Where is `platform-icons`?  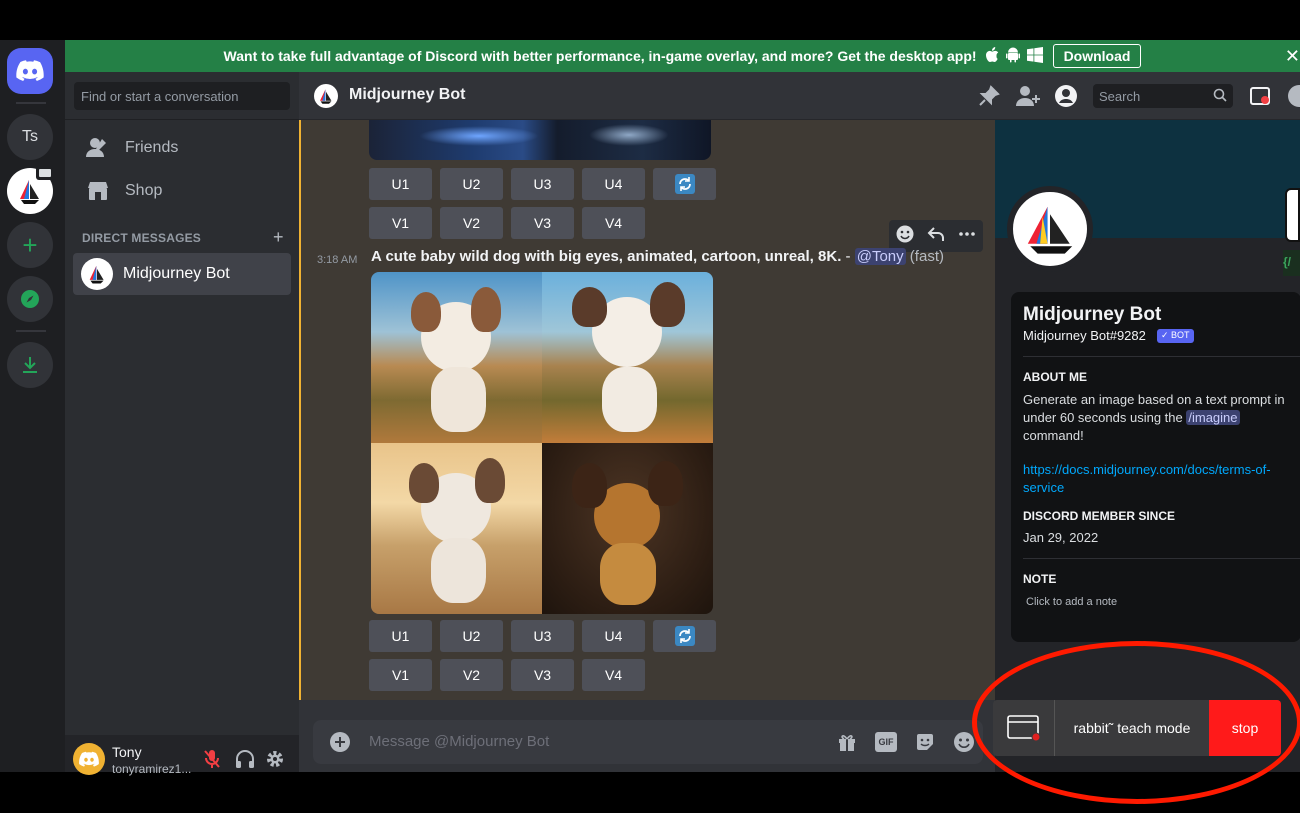 platform-icons is located at coordinates (1014, 56).